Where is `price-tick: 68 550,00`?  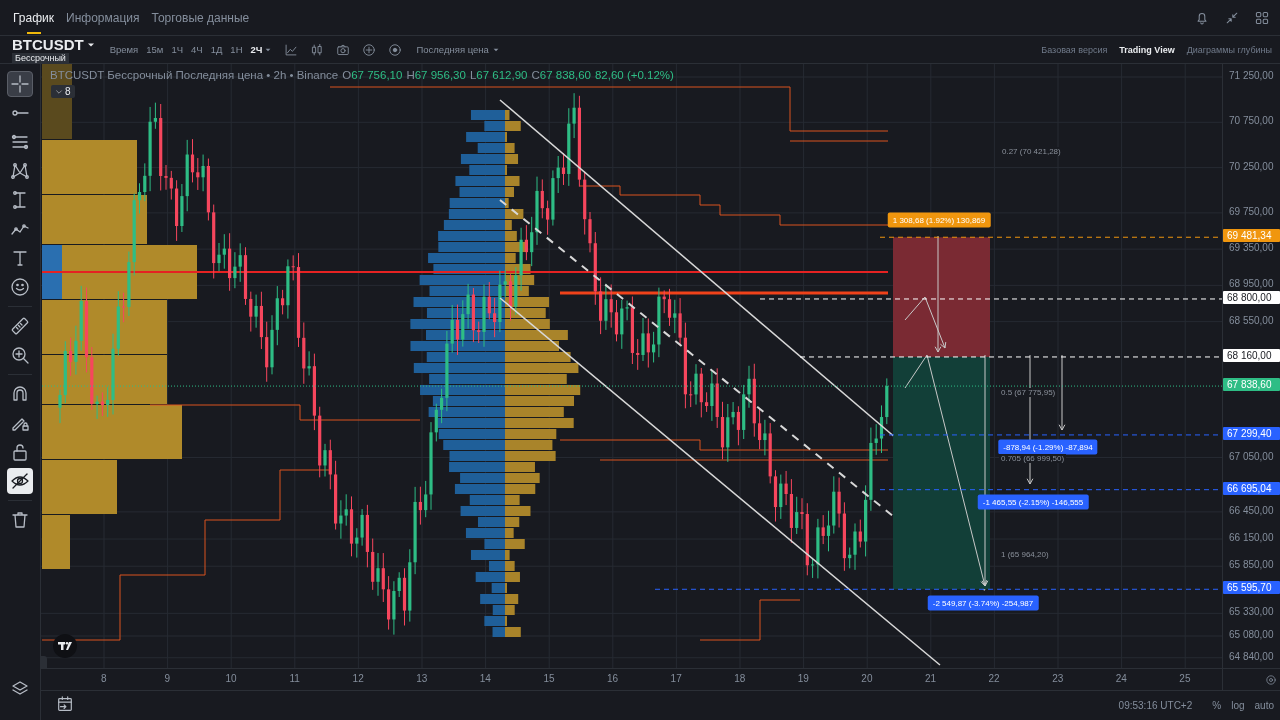
price-tick: 68 550,00 is located at coordinates (1251, 320).